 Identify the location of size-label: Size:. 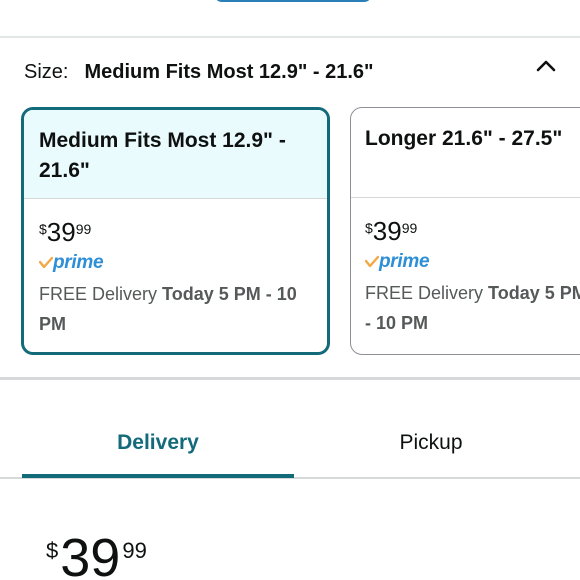
(46, 71).